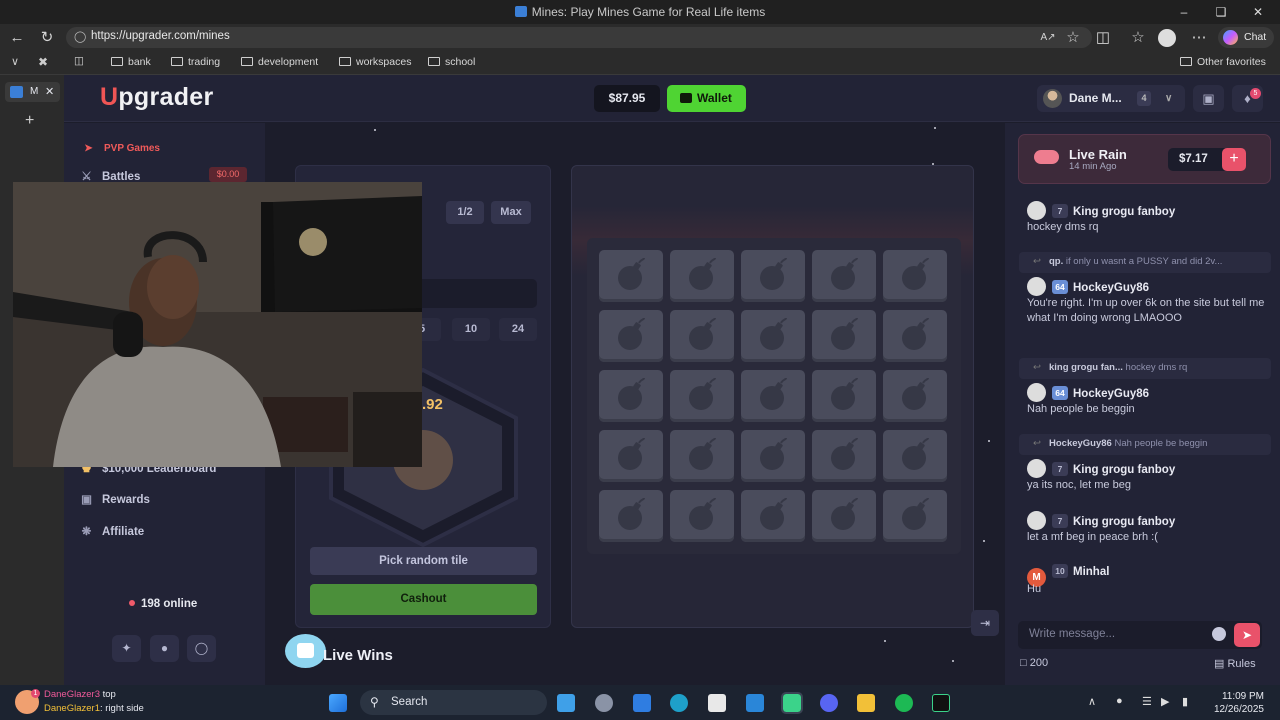 This screenshot has height=720, width=1280. I want to click on tab-actions-icon: ∨, so click(15, 61).